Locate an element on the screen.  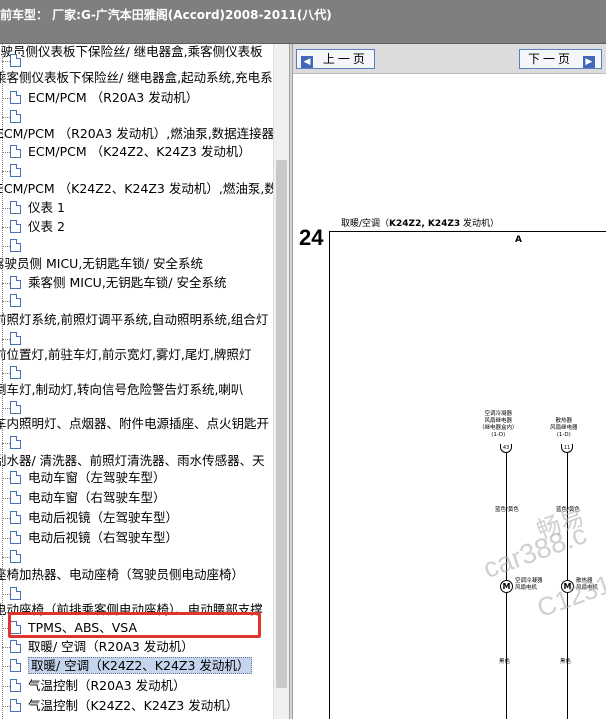
tree-item: 仪表 1 is located at coordinates (37, 208).